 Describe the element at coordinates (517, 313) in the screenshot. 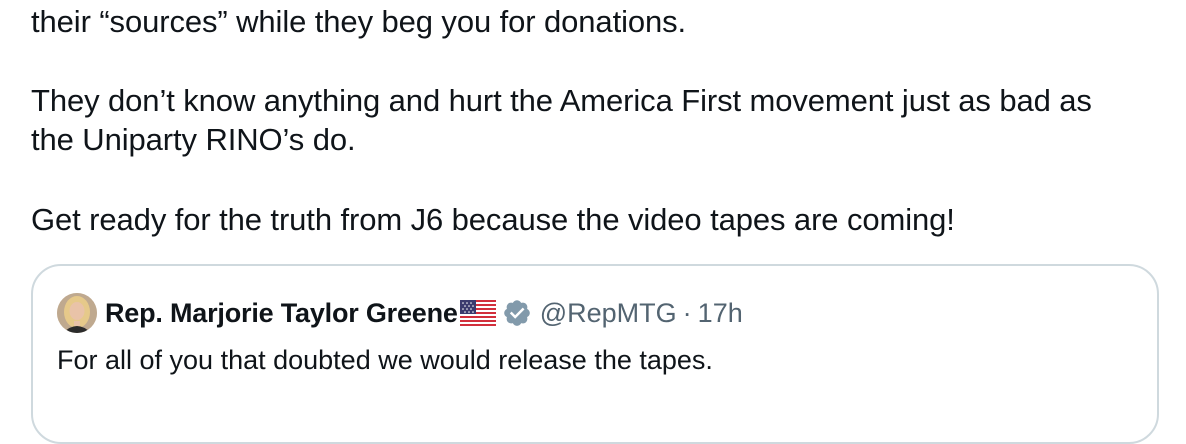

I see `verified-badge-icon` at that location.